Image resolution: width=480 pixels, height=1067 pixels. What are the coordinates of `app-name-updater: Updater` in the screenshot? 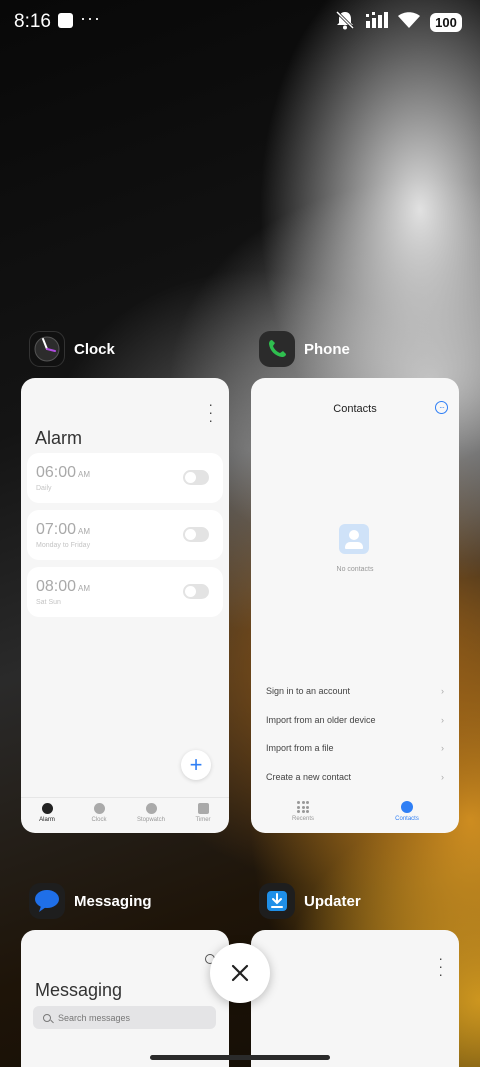 It's located at (332, 901).